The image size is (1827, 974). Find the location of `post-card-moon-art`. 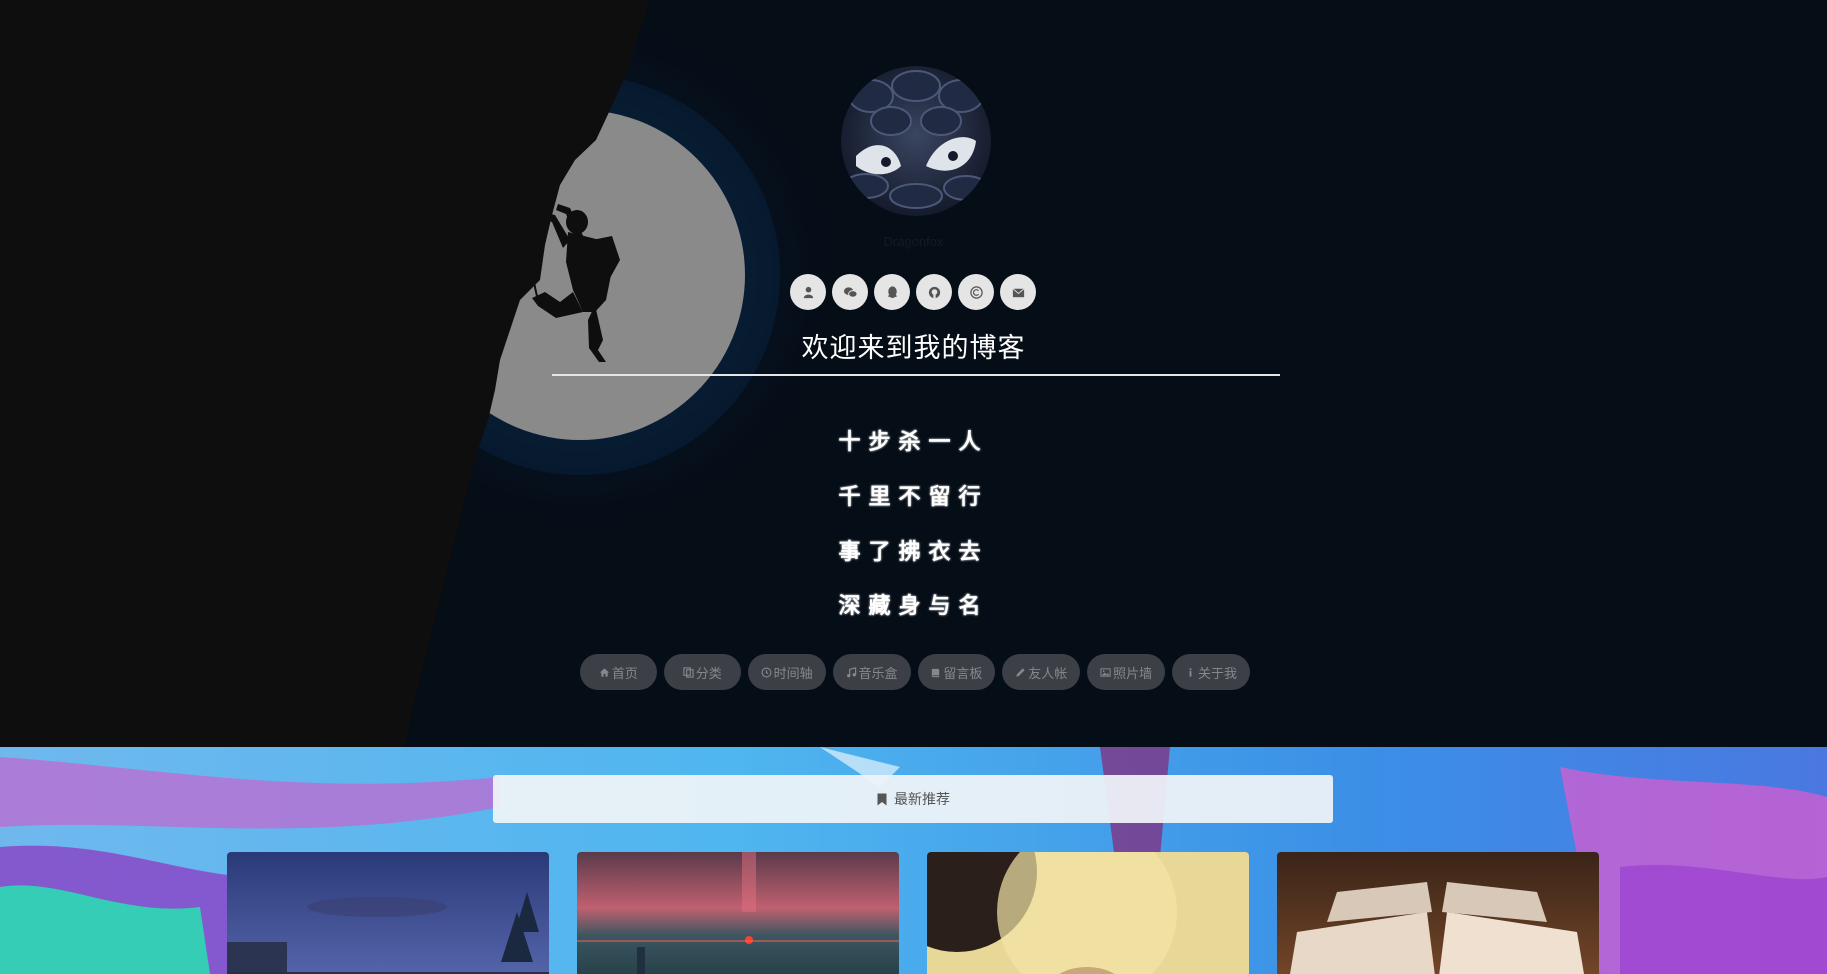

post-card-moon-art is located at coordinates (1088, 913).